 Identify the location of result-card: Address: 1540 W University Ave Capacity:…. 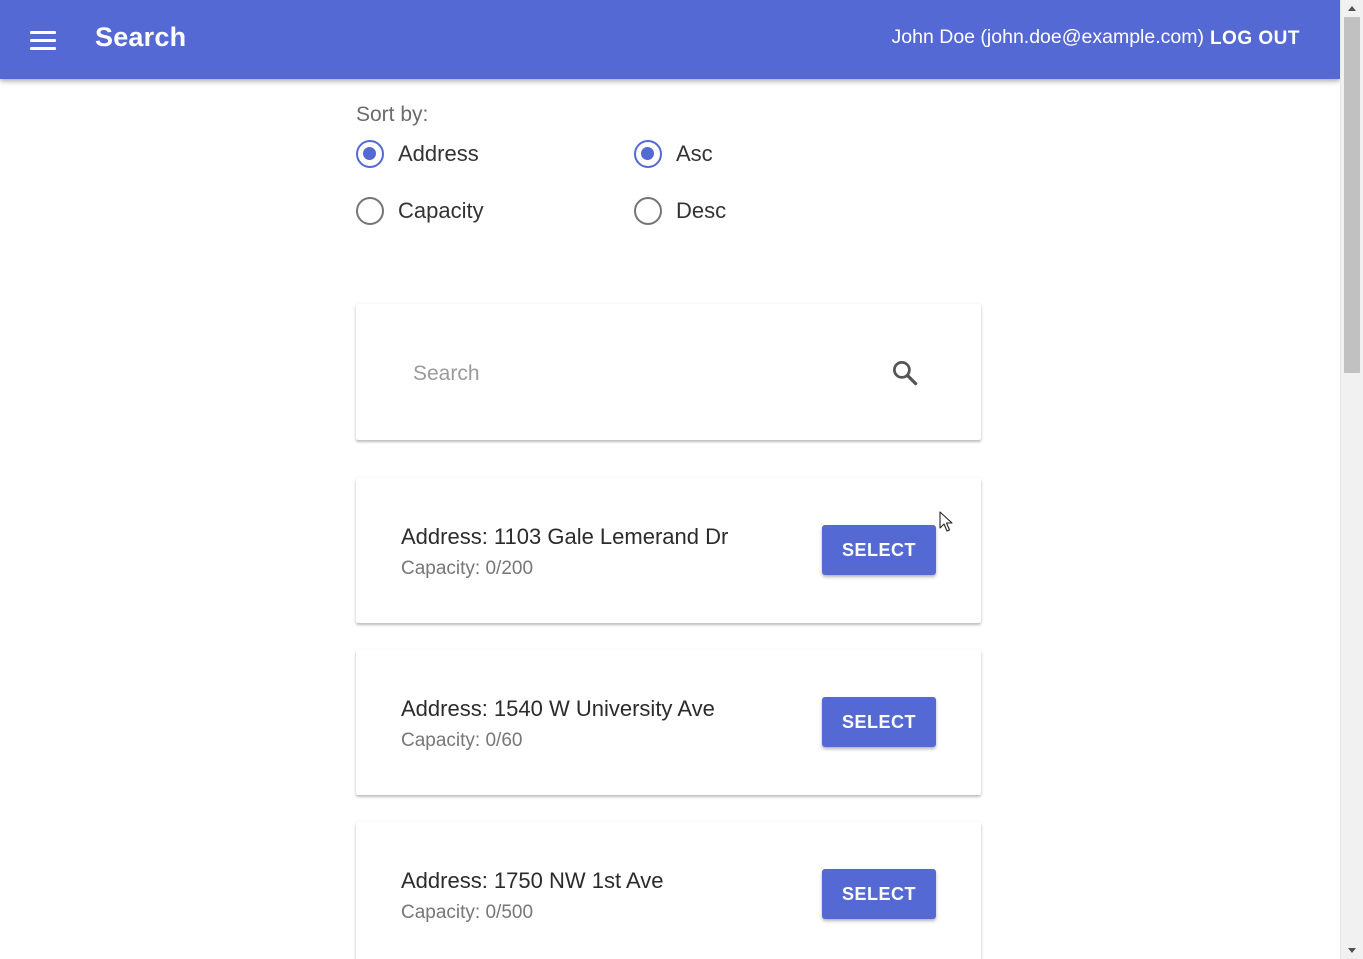
(668, 722).